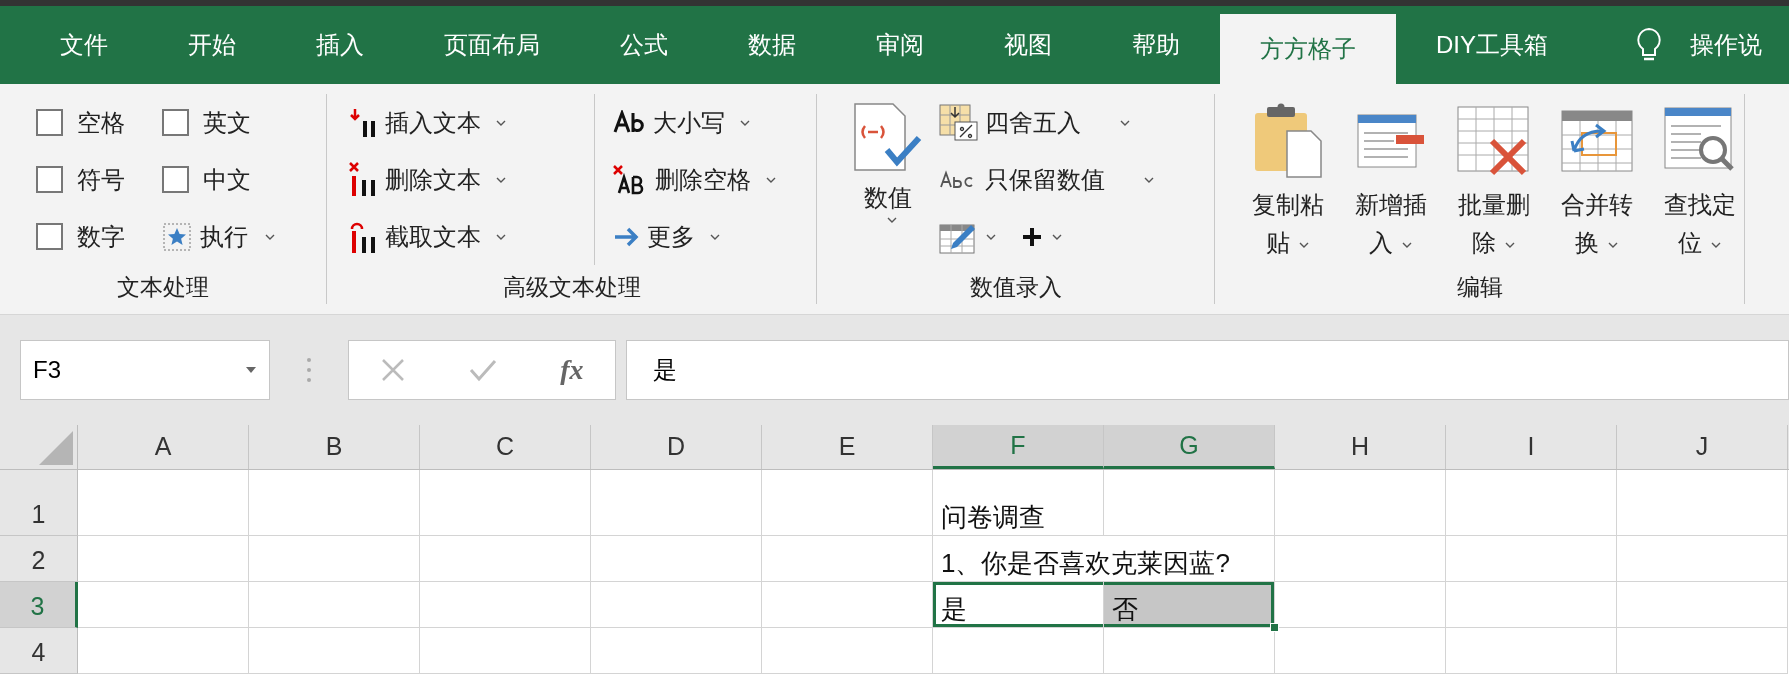 The height and width of the screenshot is (695, 1789). Describe the element at coordinates (1207, 370) in the screenshot. I see `formula-input: 是` at that location.